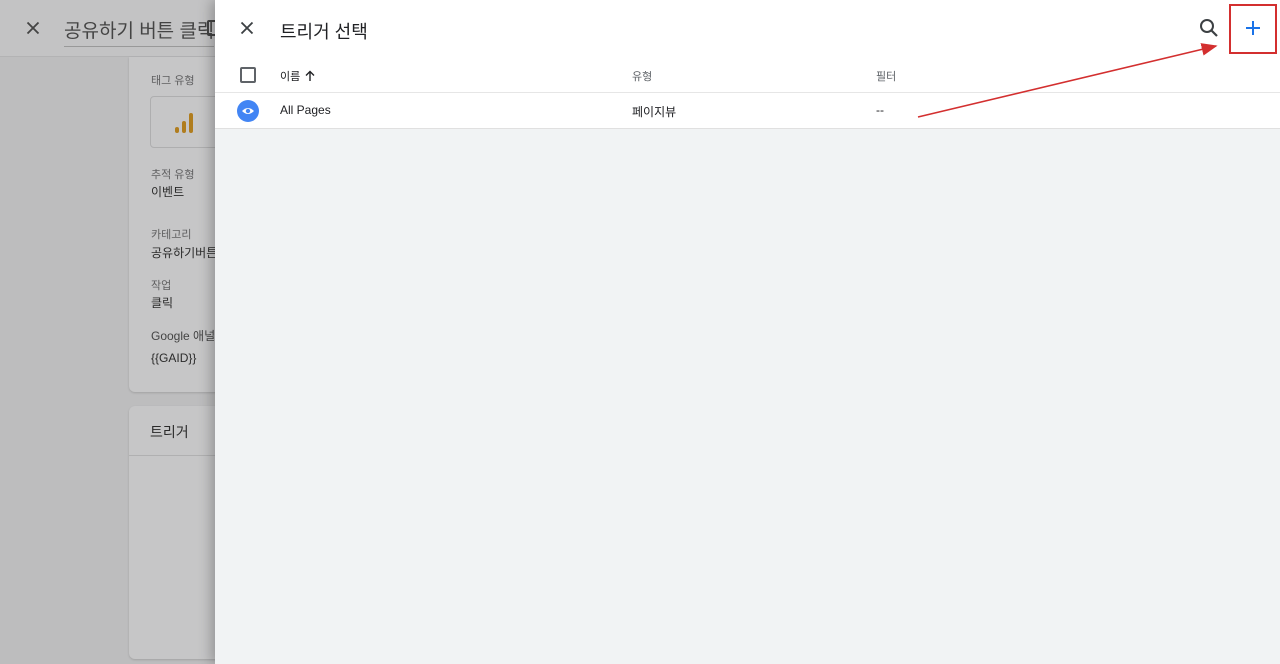 Image resolution: width=1280 pixels, height=664 pixels. Describe the element at coordinates (248, 75) in the screenshot. I see `select-all-checkbox` at that location.